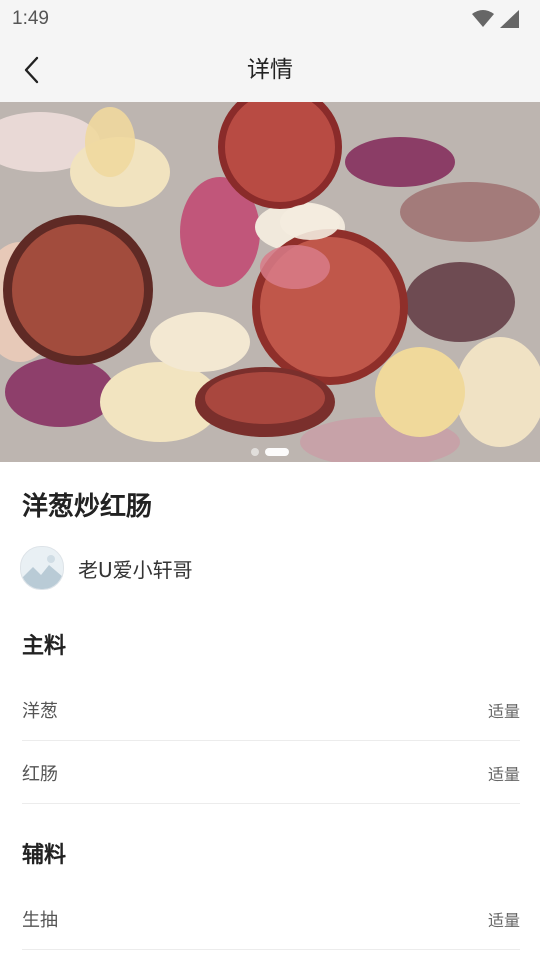 This screenshot has height=960, width=540. I want to click on back-button, so click(32, 70).